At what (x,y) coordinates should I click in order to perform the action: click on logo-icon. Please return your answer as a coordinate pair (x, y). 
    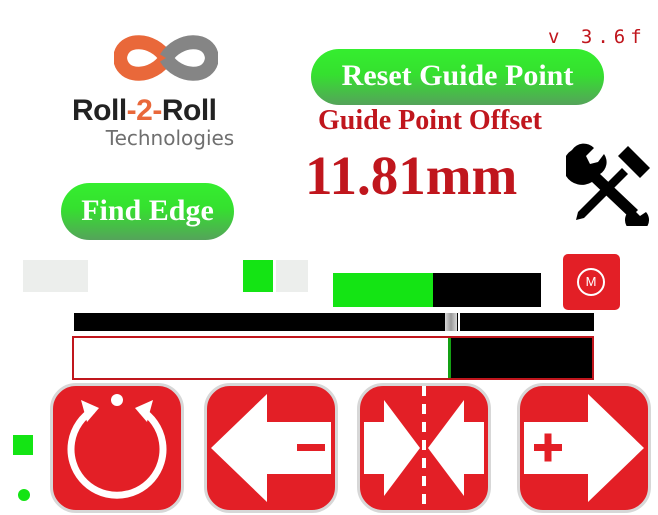
    Looking at the image, I should click on (166, 58).